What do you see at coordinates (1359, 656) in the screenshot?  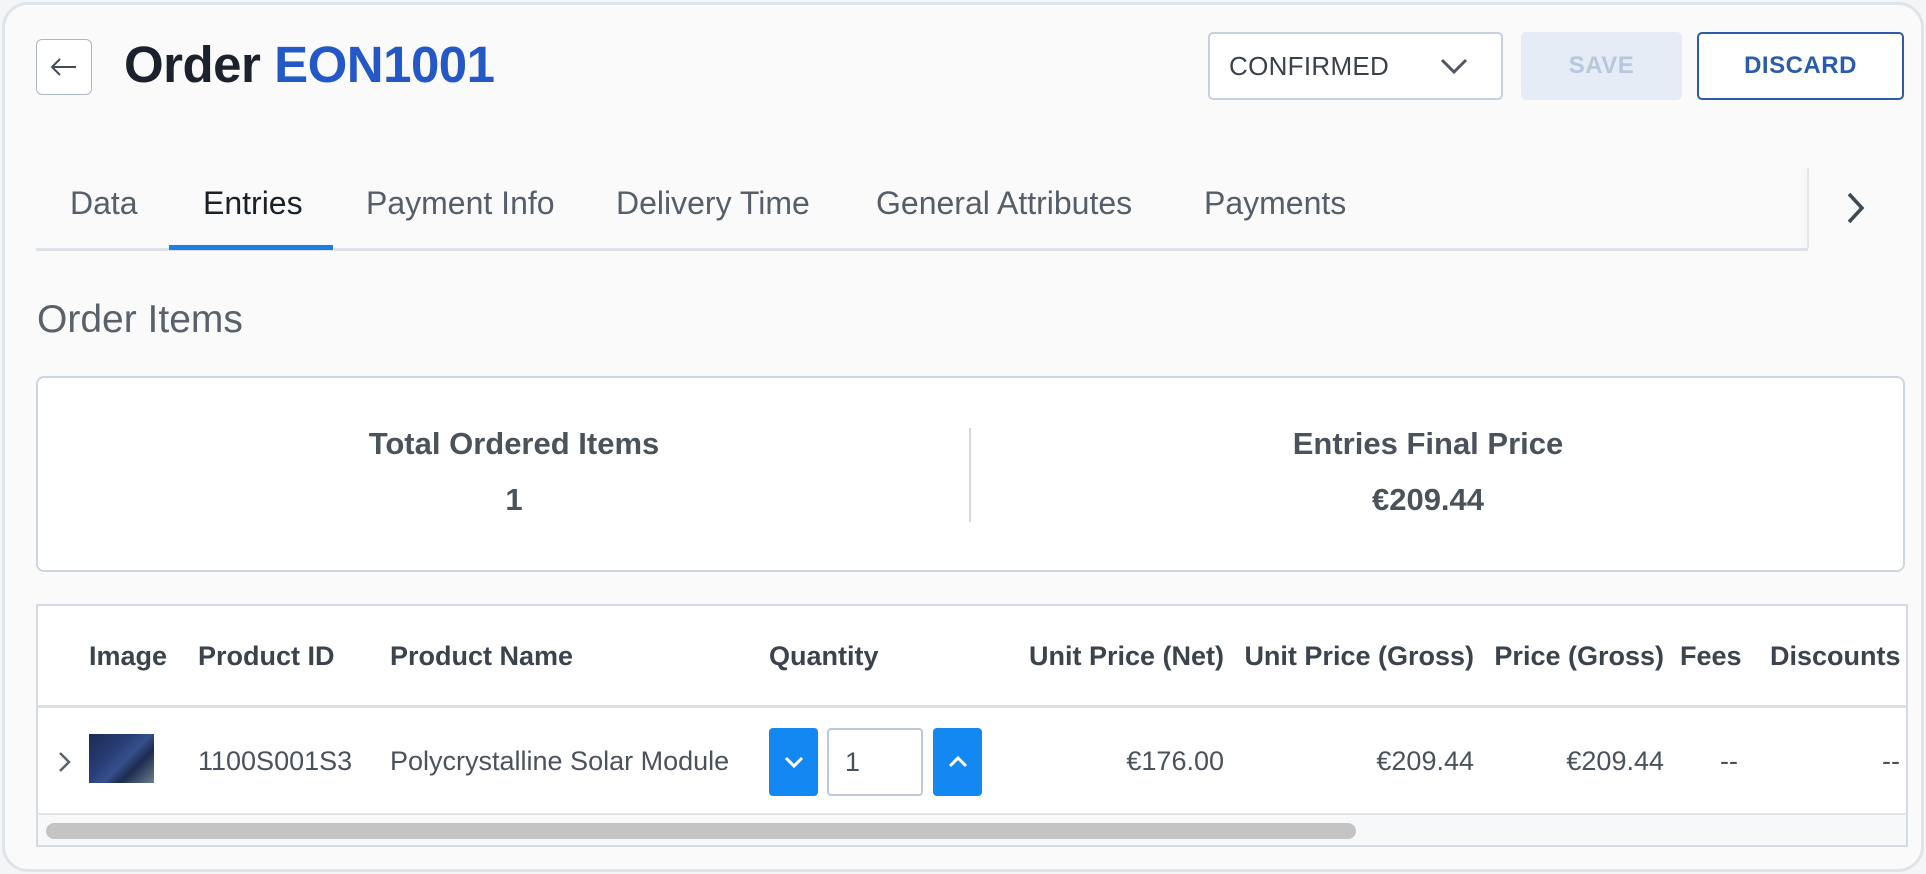 I see `col-unit-price-gross: Unit Price (Gross)` at bounding box center [1359, 656].